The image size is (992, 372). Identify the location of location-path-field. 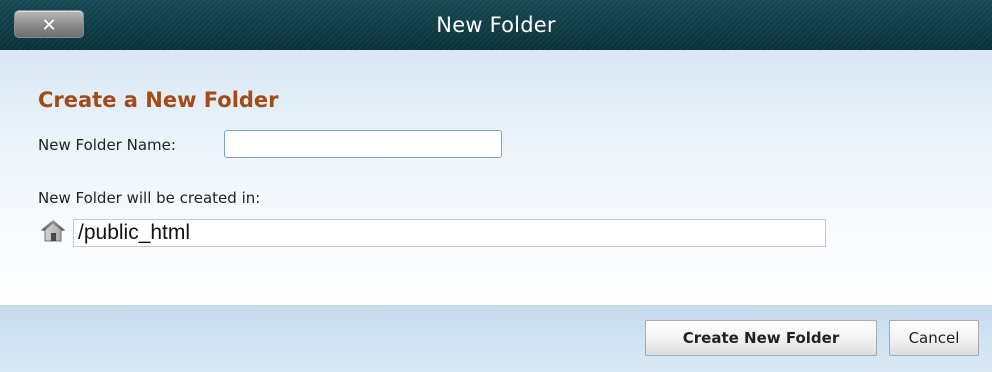
(449, 233).